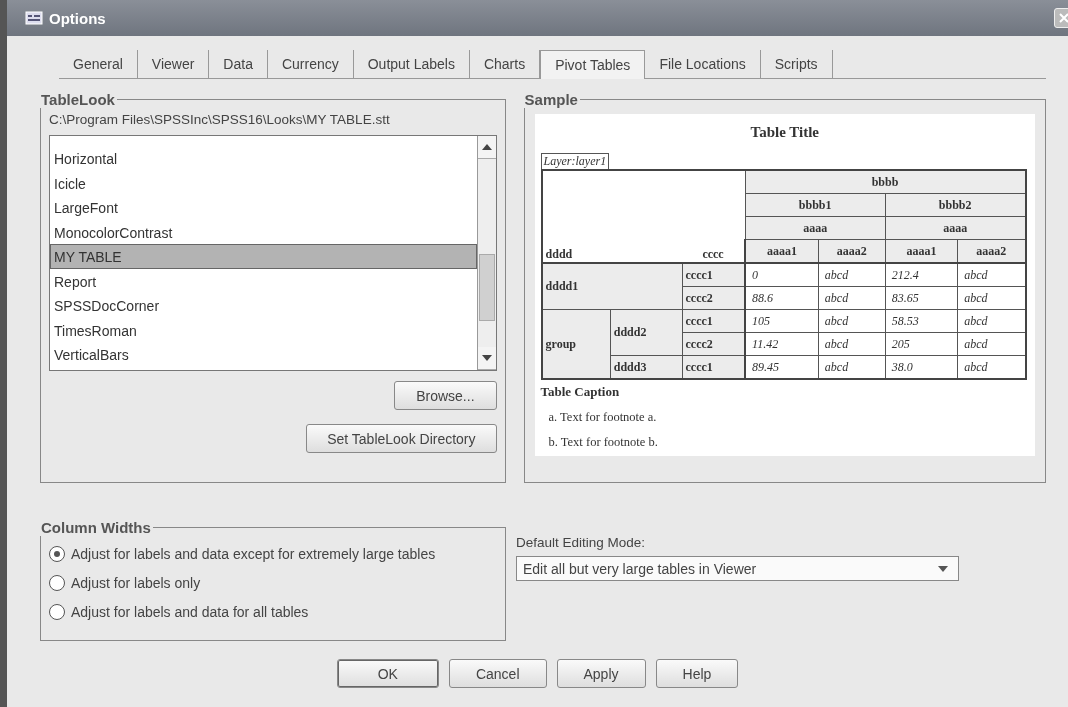  I want to click on list-item: Icicle, so click(263, 182).